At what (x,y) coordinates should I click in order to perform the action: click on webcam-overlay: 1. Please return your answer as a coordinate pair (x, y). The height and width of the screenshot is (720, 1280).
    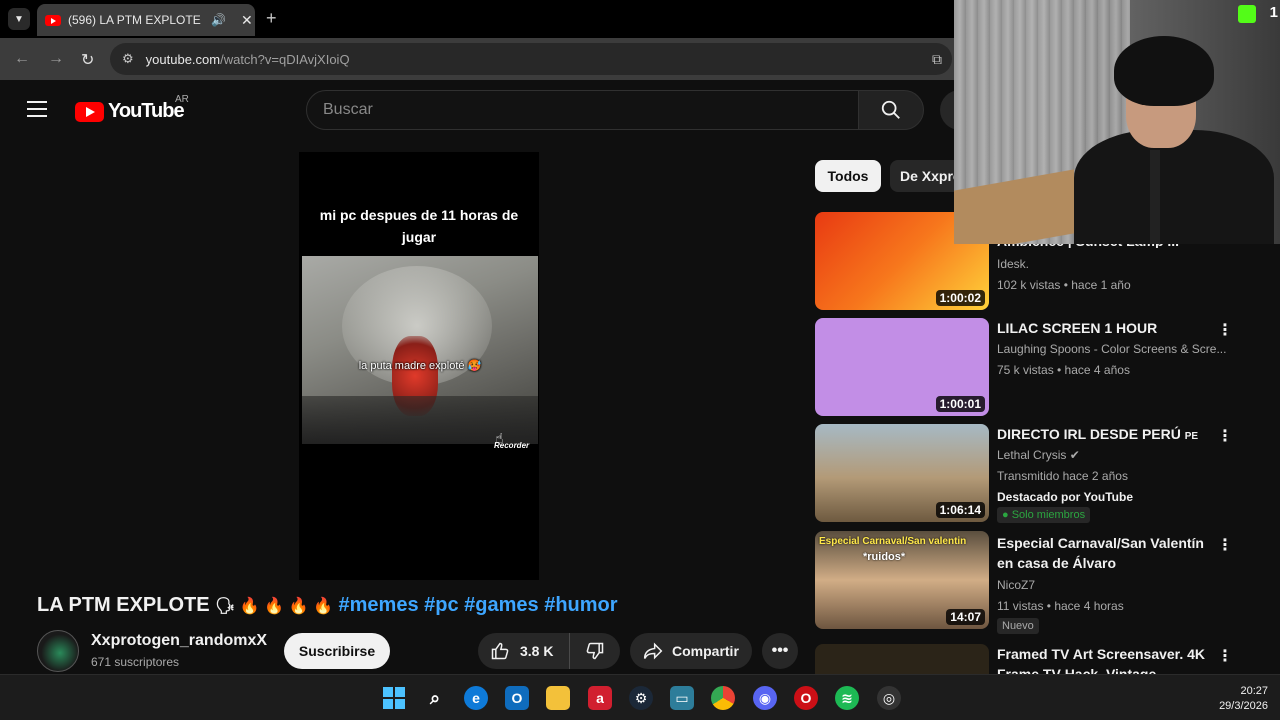
    Looking at the image, I should click on (1117, 122).